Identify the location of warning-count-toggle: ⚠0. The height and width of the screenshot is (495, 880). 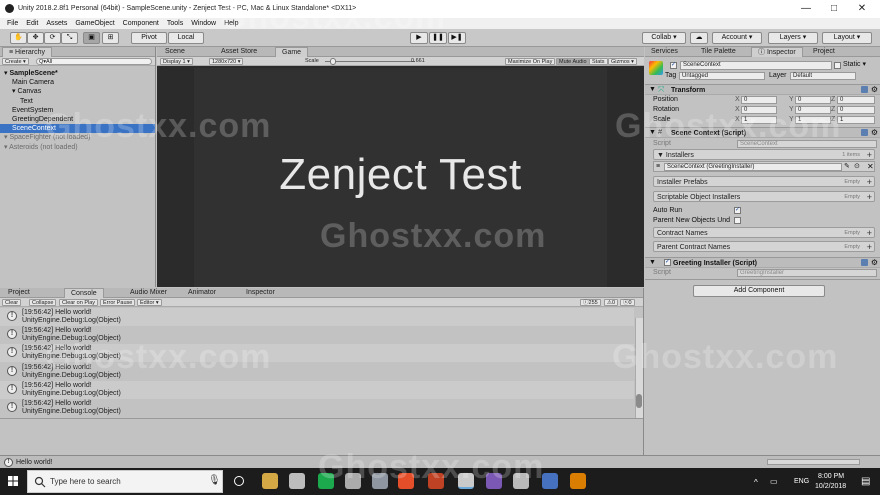
(611, 302).